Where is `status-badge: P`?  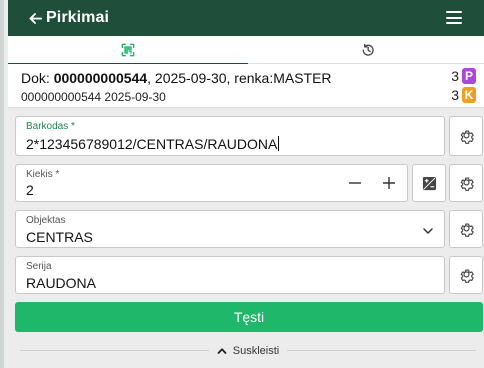 status-badge: P is located at coordinates (469, 76).